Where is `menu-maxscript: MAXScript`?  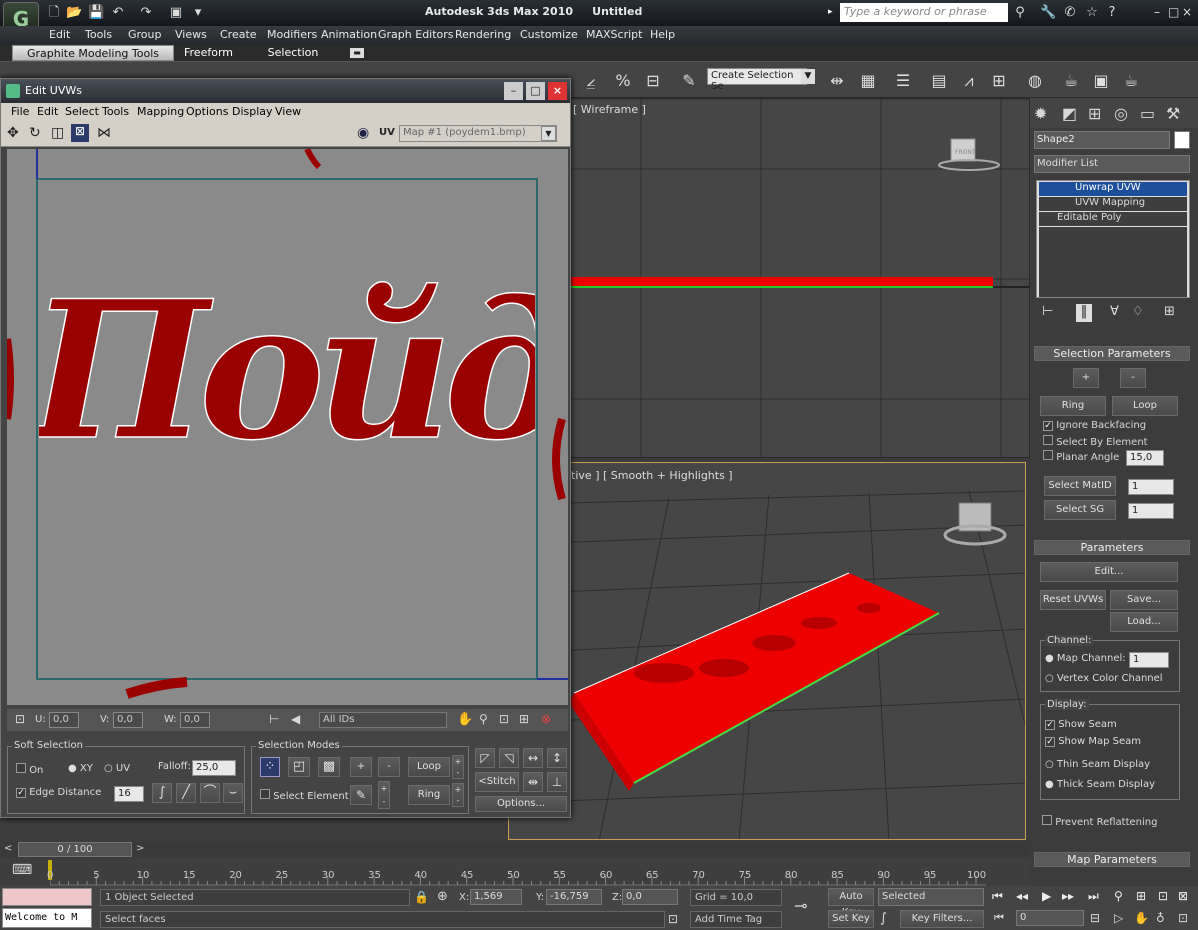 menu-maxscript: MAXScript is located at coordinates (614, 34).